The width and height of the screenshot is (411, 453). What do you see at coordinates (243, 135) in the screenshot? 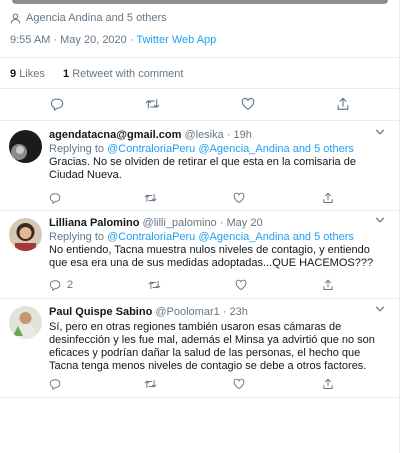
I see `reply-time: 19h` at bounding box center [243, 135].